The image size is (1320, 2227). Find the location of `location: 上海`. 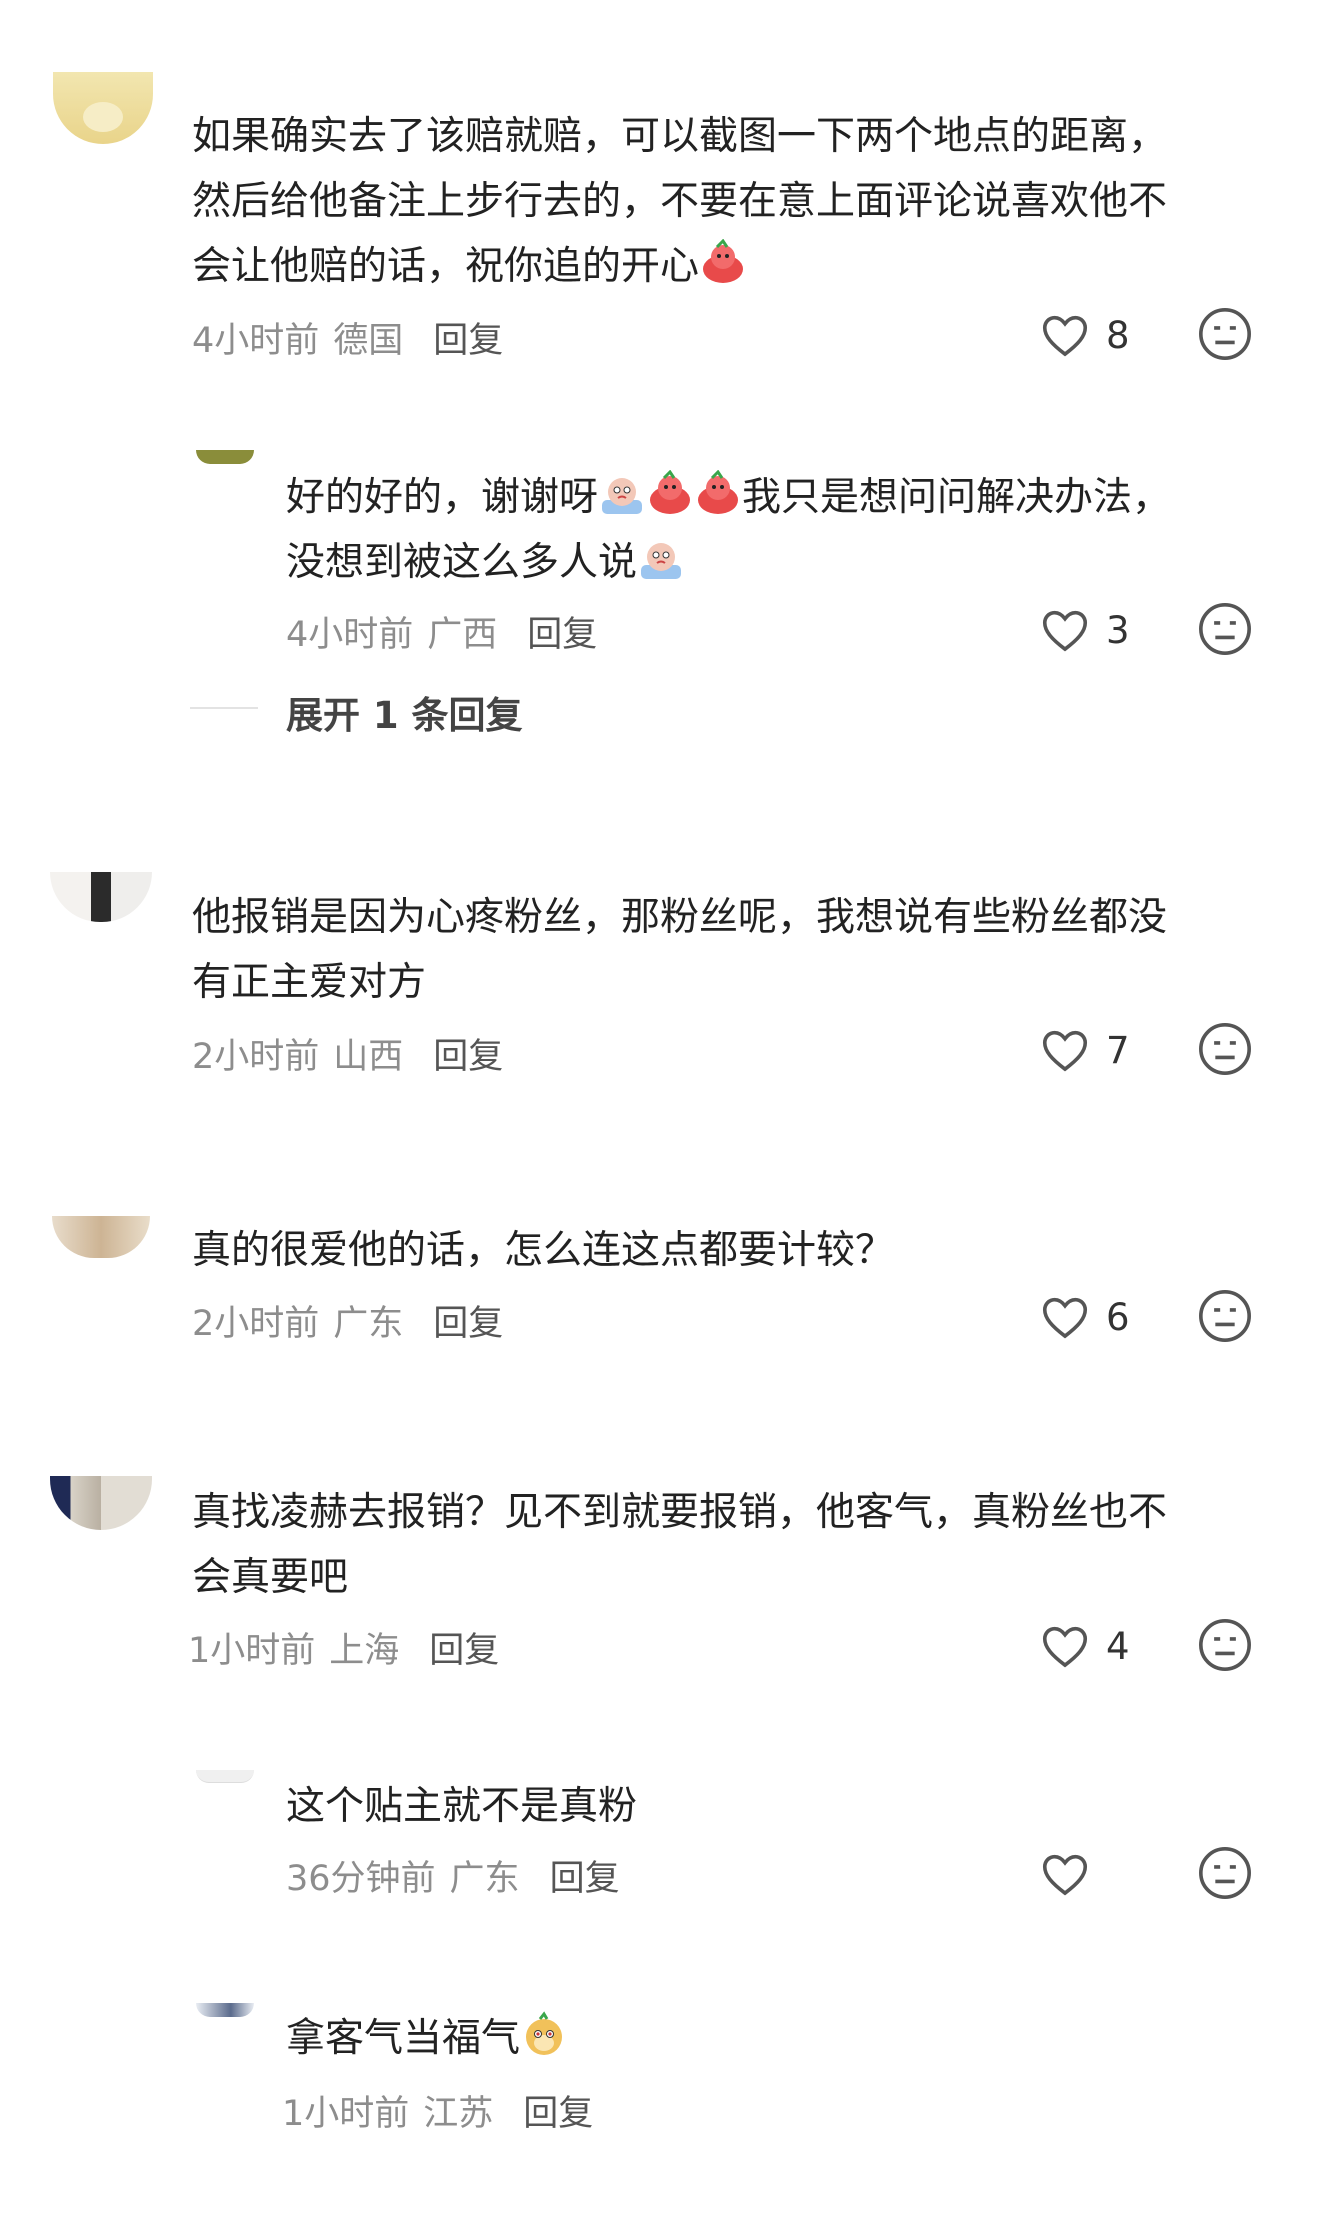

location: 上海 is located at coordinates (364, 1651).